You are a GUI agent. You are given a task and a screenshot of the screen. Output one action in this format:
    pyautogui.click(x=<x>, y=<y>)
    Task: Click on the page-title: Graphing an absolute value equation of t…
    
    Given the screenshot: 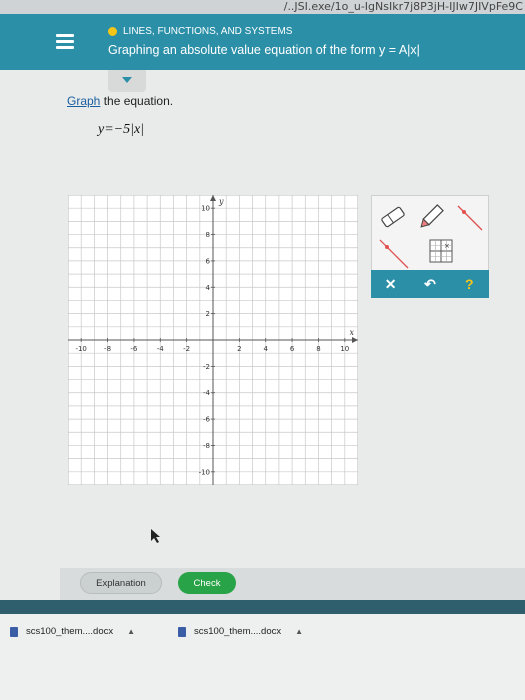 What is the action you would take?
    pyautogui.click(x=264, y=50)
    